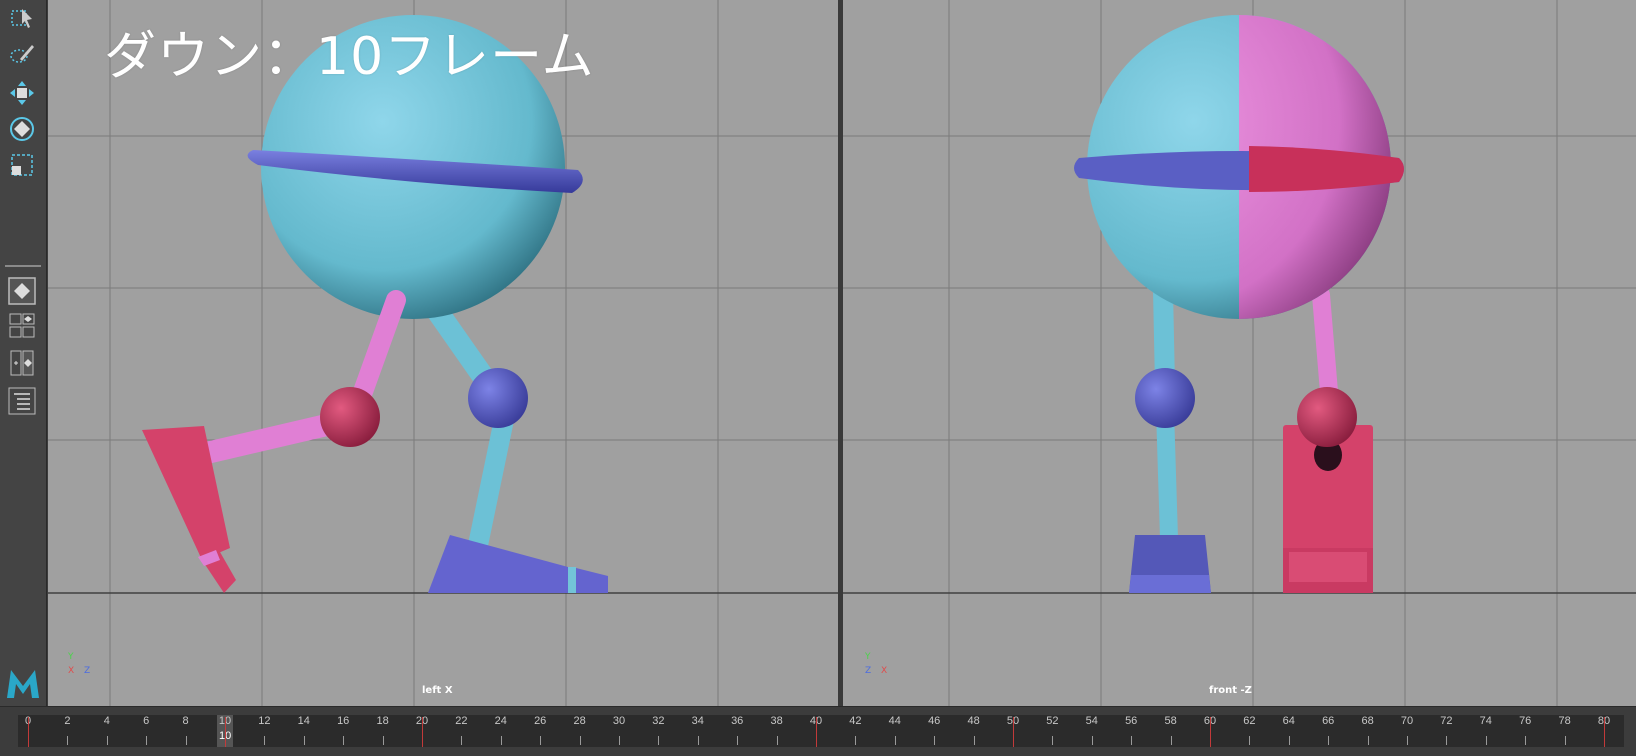 This screenshot has height=756, width=1636. What do you see at coordinates (185, 721) in the screenshot?
I see `frame-tick-label: 8` at bounding box center [185, 721].